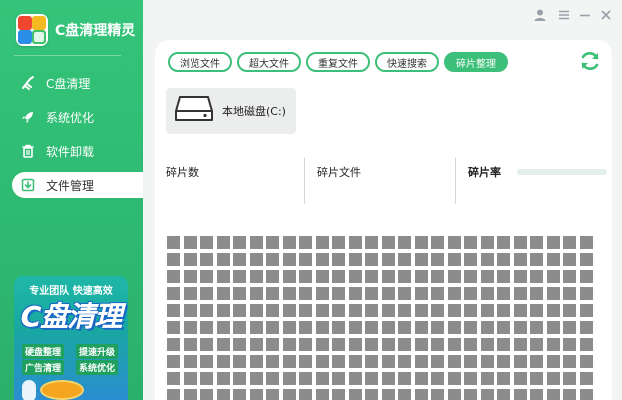 The height and width of the screenshot is (400, 622). I want to click on sidebar-item-system-optimize: 系统优化, so click(77, 117).